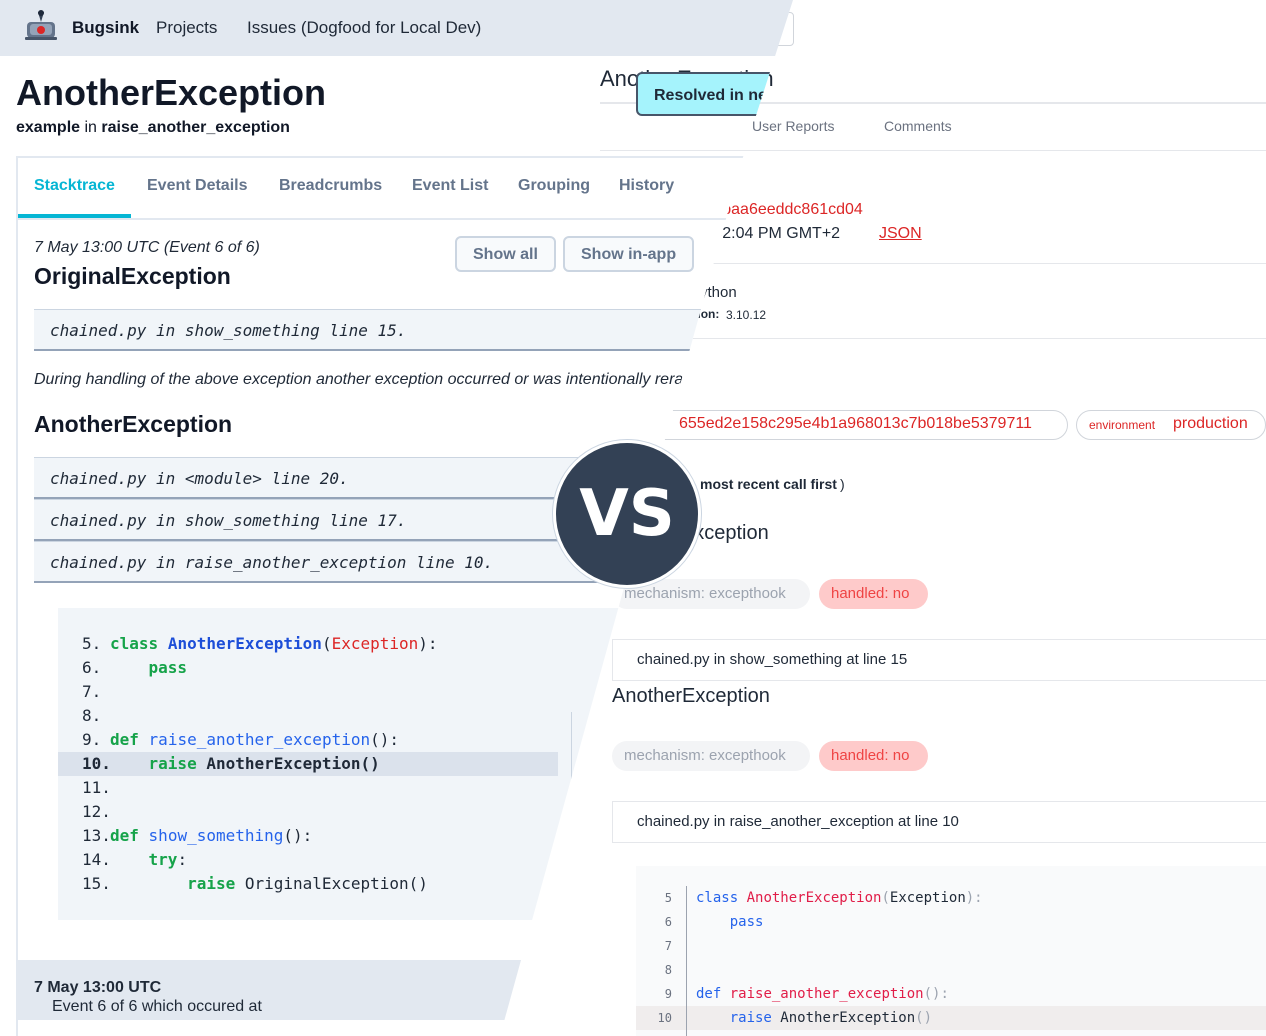  I want to click on show-in-app-button: Show in-app, so click(629, 254).